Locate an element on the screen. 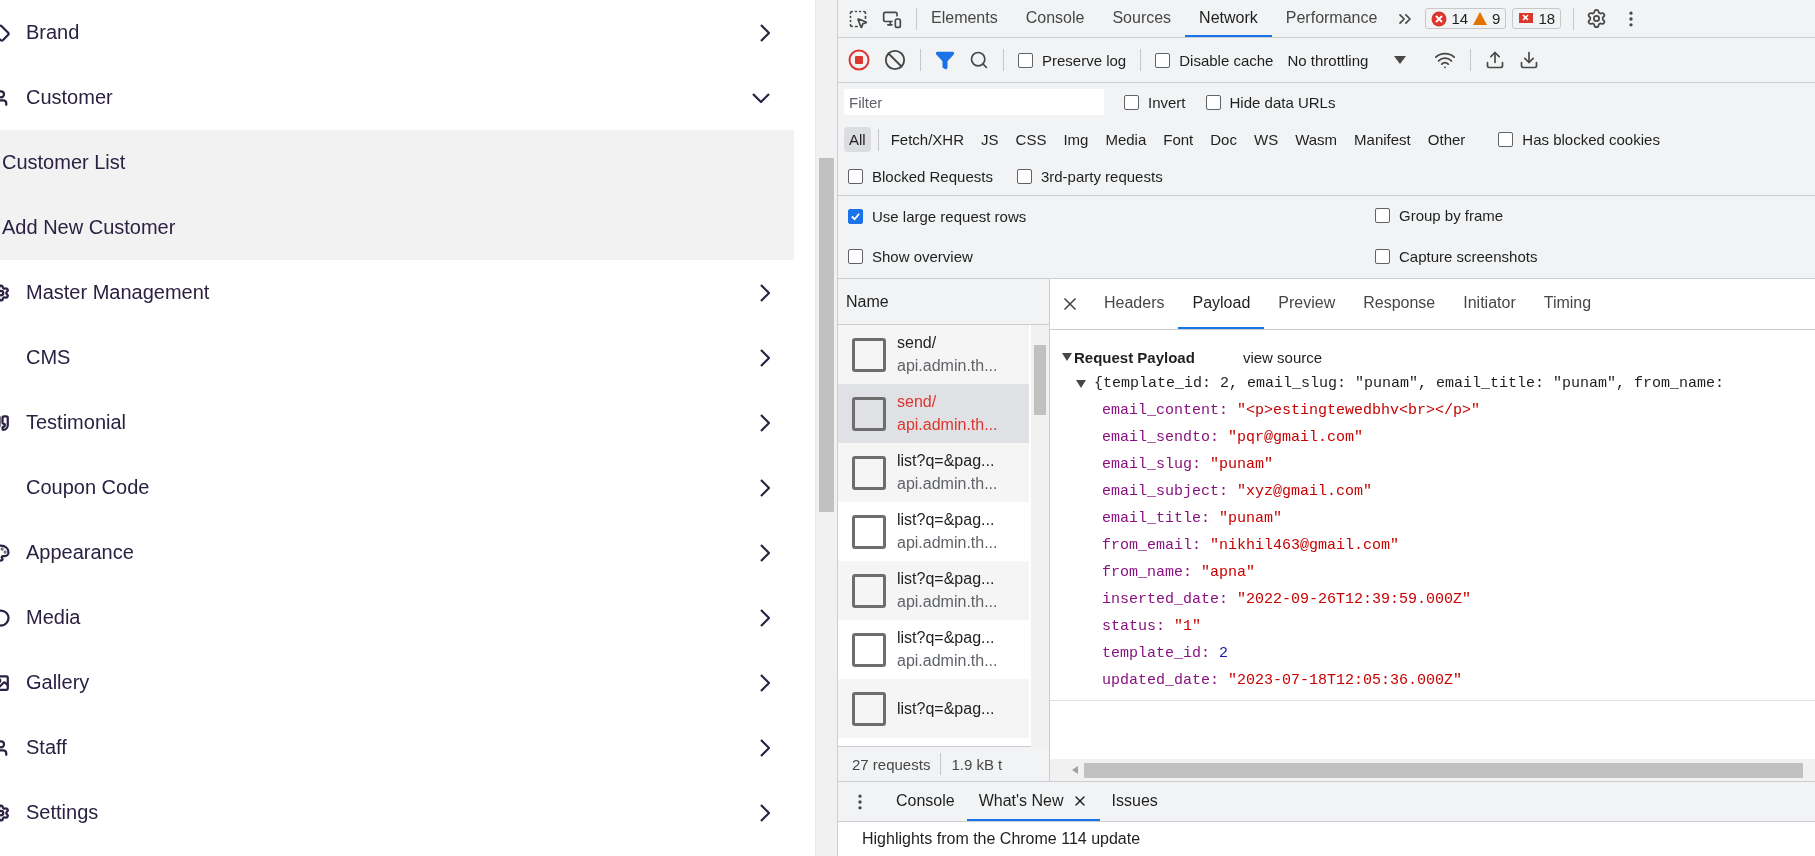 The image size is (1815, 856). type-filter: Media is located at coordinates (1126, 139).